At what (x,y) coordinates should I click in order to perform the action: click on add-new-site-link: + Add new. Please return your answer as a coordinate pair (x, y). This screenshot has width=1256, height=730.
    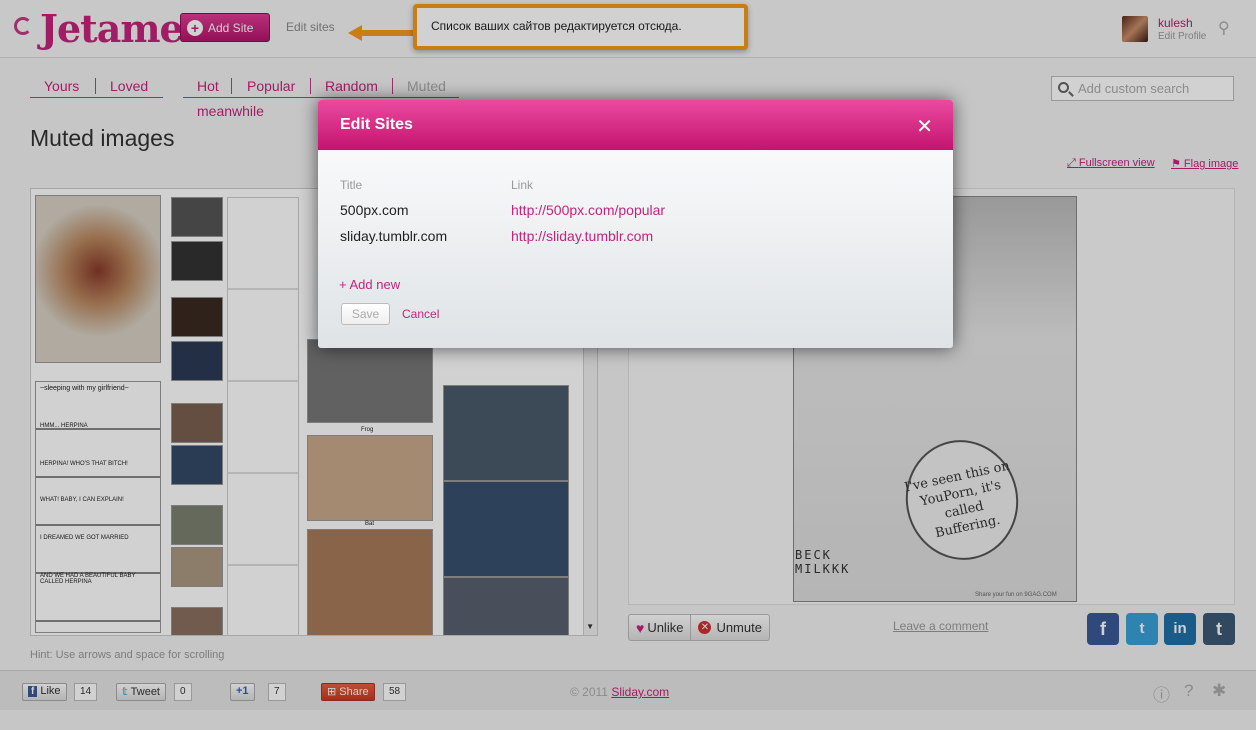
    Looking at the image, I should click on (369, 284).